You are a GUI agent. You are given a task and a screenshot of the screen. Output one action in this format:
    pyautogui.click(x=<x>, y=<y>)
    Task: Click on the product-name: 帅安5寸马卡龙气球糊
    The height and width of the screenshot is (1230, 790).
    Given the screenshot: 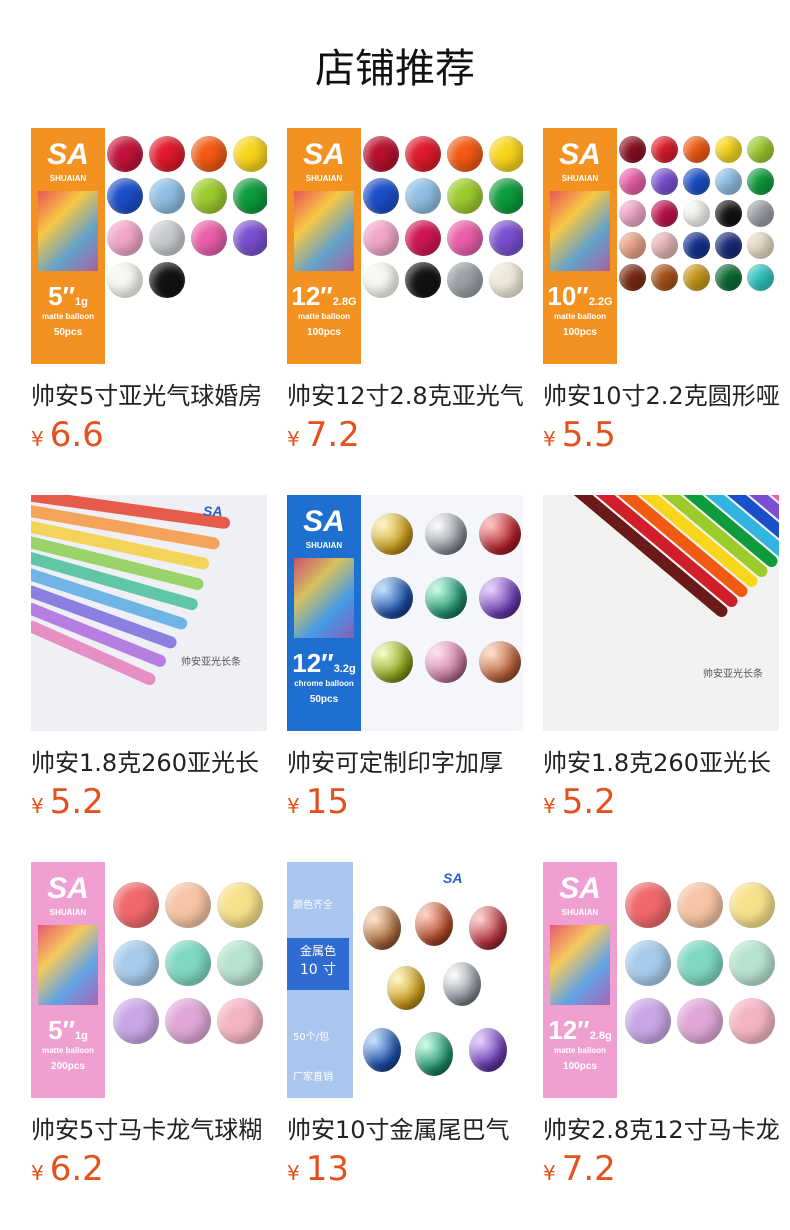 What is the action you would take?
    pyautogui.click(x=149, y=1127)
    